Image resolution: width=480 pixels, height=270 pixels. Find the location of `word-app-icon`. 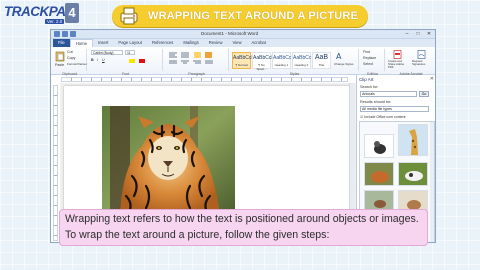

word-app-icon is located at coordinates (57, 34).